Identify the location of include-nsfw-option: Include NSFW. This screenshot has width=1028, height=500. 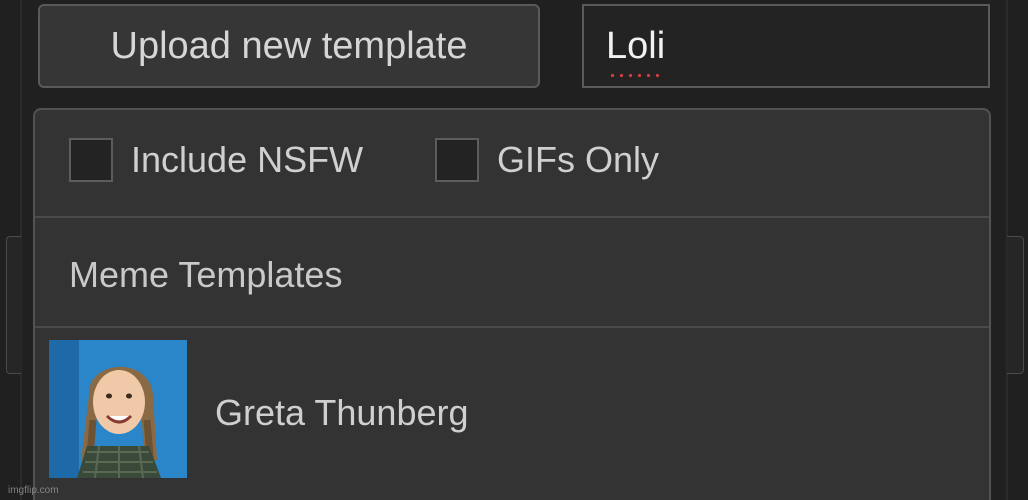
(216, 160).